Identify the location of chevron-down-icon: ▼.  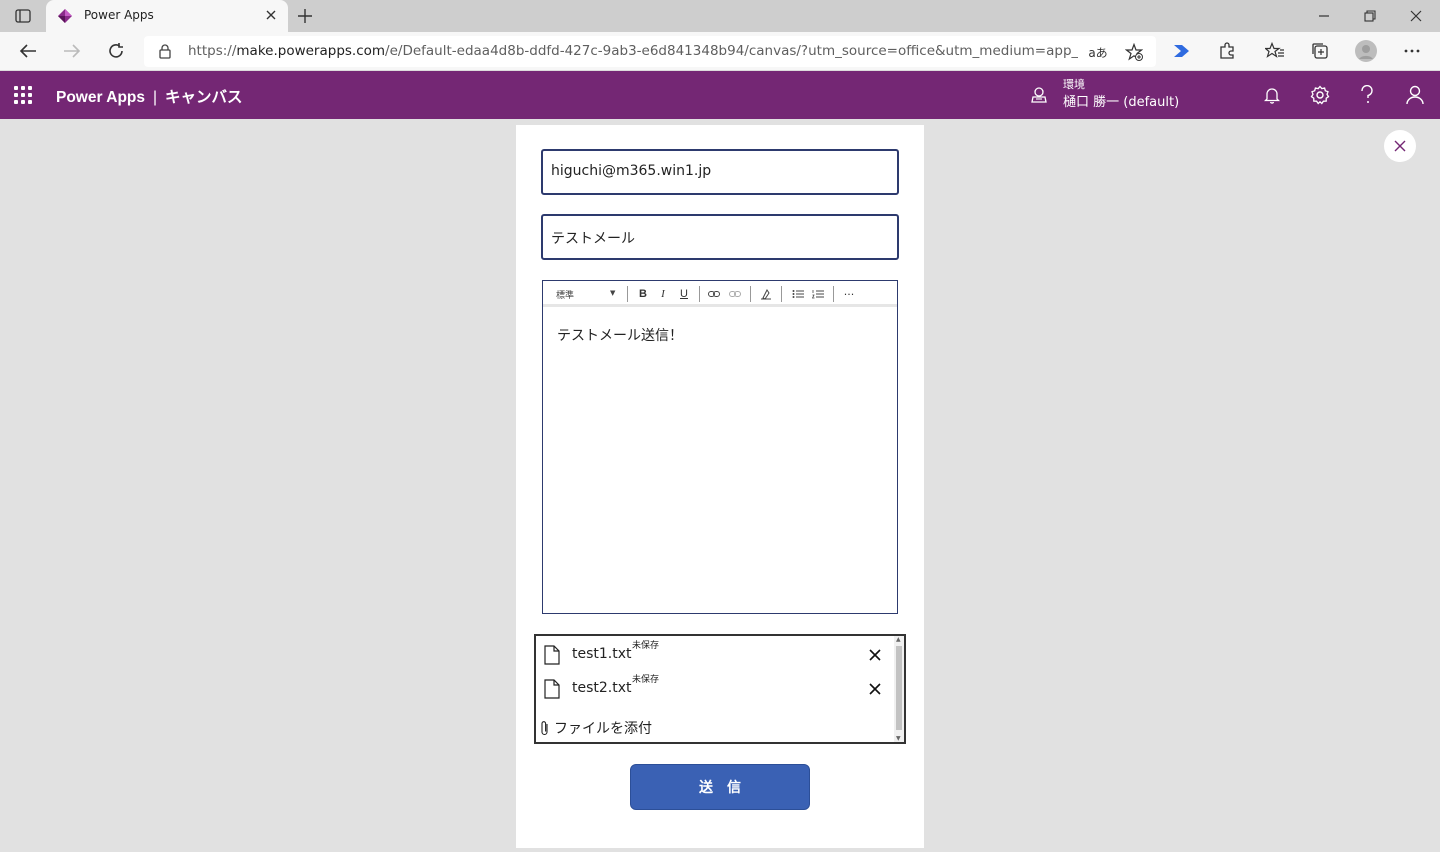
(612, 293).